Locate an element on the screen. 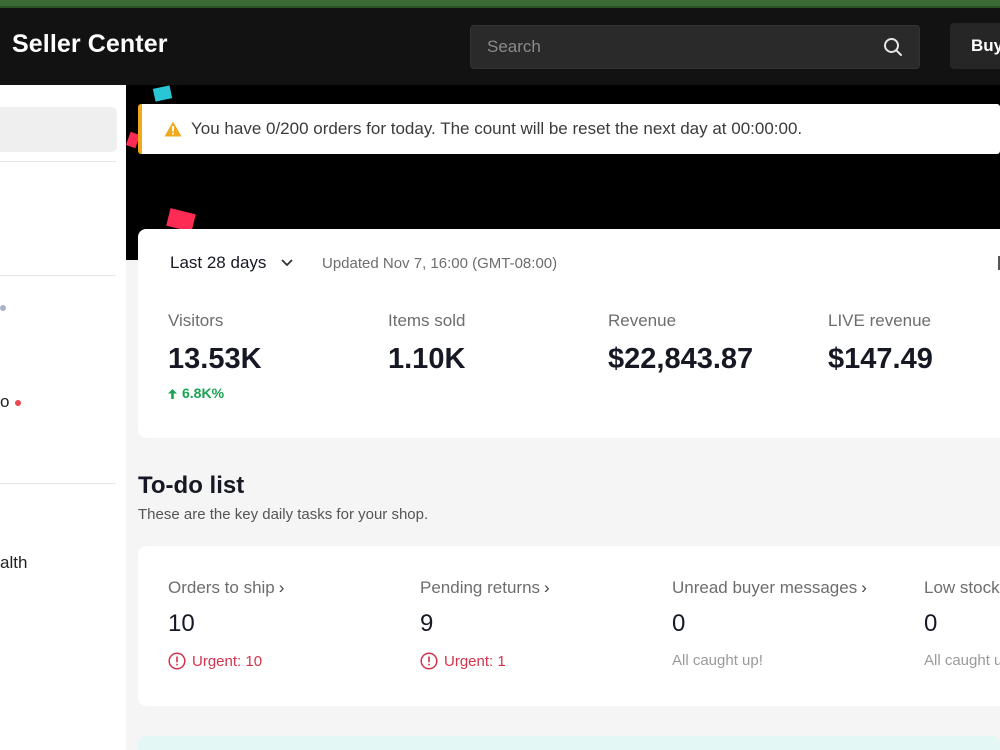 This screenshot has height=750, width=1000. task-label: Pending returns › is located at coordinates (485, 588).